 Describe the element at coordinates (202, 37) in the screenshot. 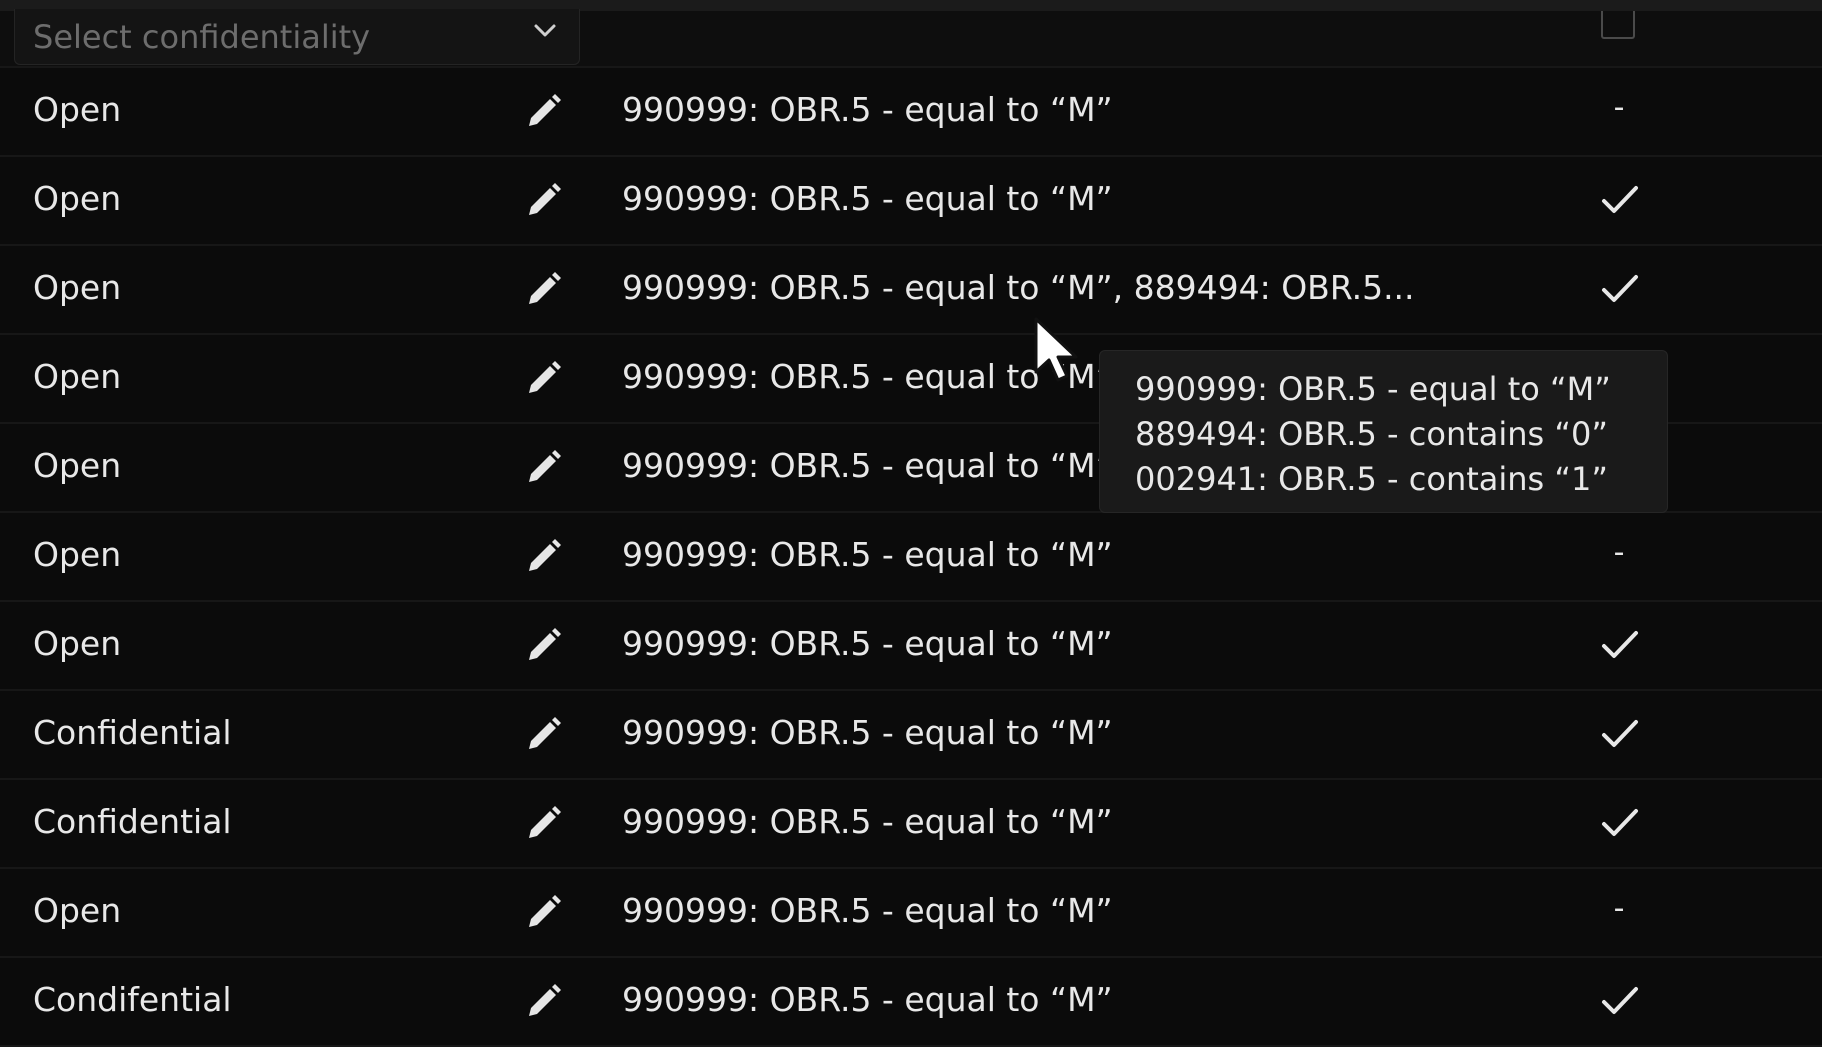

I see `select-placeholder: Select confidentiality` at that location.